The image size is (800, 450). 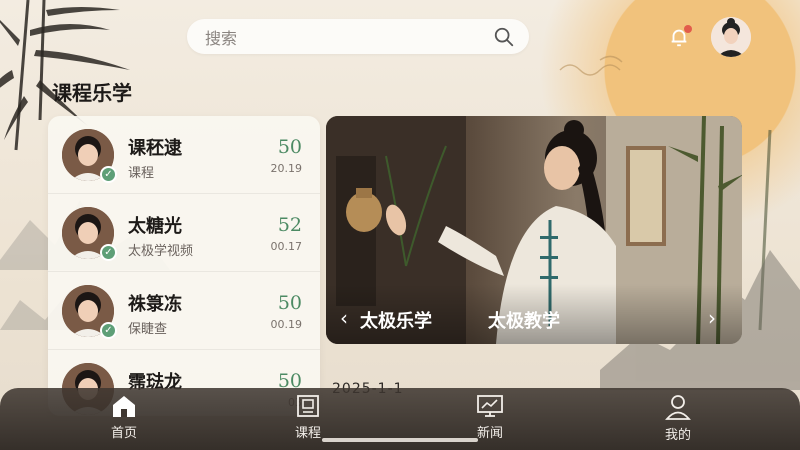 I want to click on banner-prev-arrow-icon: ‹, so click(x=344, y=318).